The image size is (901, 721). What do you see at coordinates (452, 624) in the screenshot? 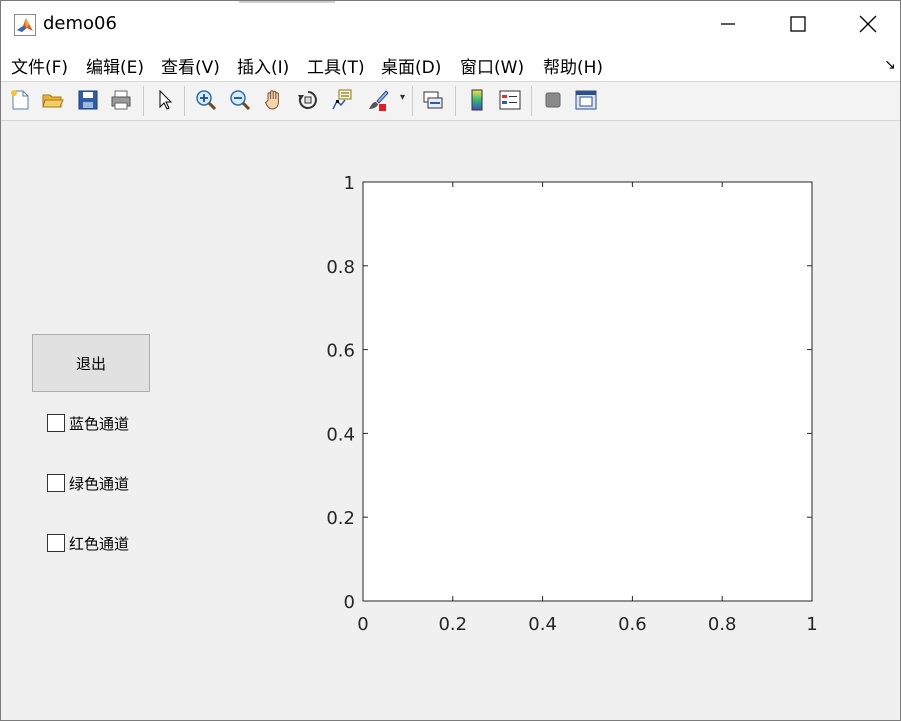
I see `x-tick-label: 0.2` at bounding box center [452, 624].